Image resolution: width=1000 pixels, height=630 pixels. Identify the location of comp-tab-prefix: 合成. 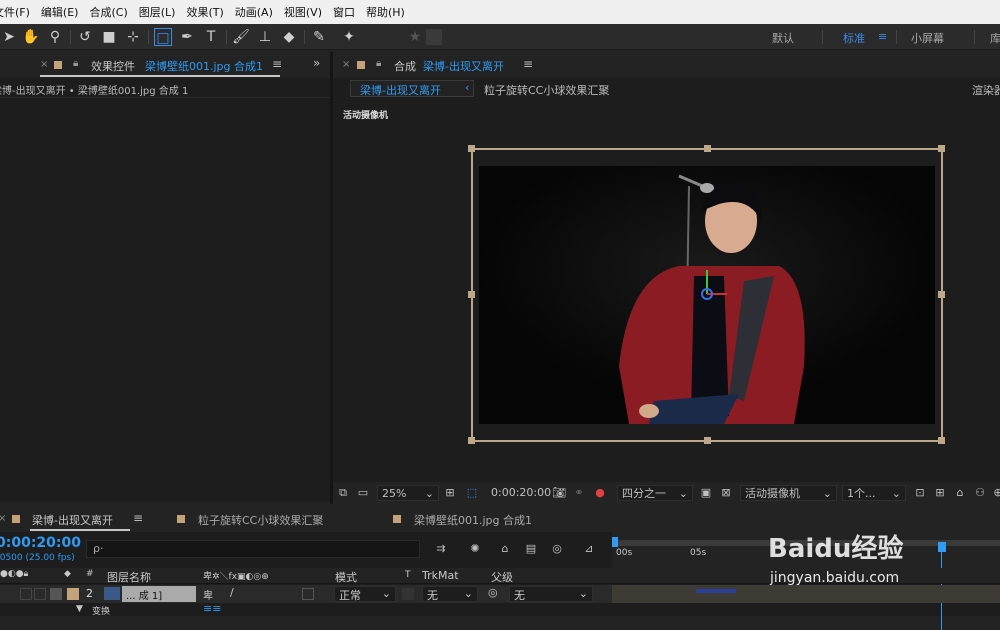
(405, 66).